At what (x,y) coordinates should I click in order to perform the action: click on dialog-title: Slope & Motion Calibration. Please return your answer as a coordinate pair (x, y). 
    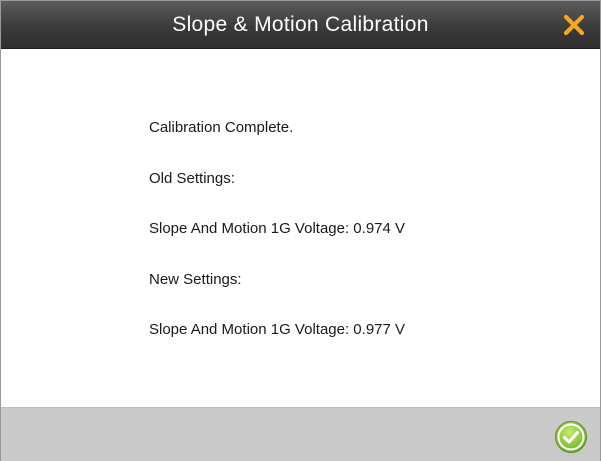
    Looking at the image, I should click on (300, 24).